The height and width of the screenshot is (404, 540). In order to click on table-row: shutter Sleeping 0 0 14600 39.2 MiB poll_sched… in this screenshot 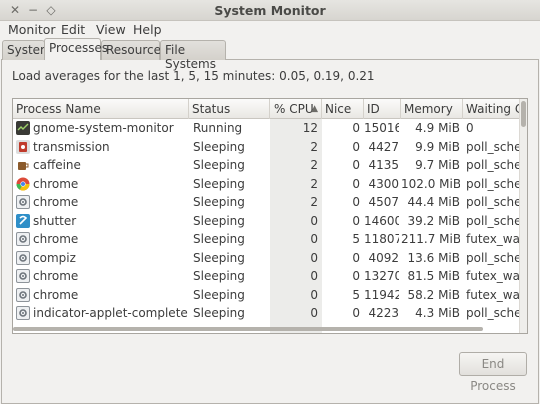, I will do `click(266, 221)`.